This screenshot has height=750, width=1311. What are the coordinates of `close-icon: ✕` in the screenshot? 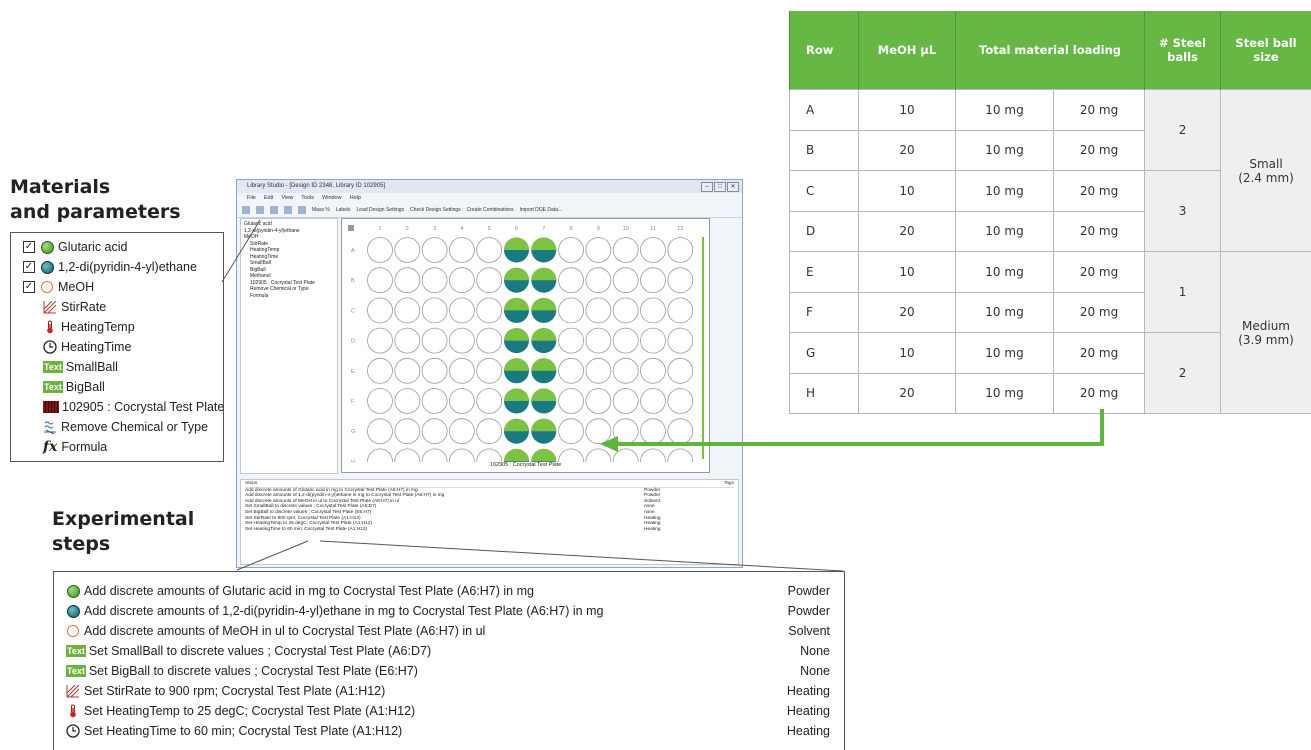 It's located at (733, 187).